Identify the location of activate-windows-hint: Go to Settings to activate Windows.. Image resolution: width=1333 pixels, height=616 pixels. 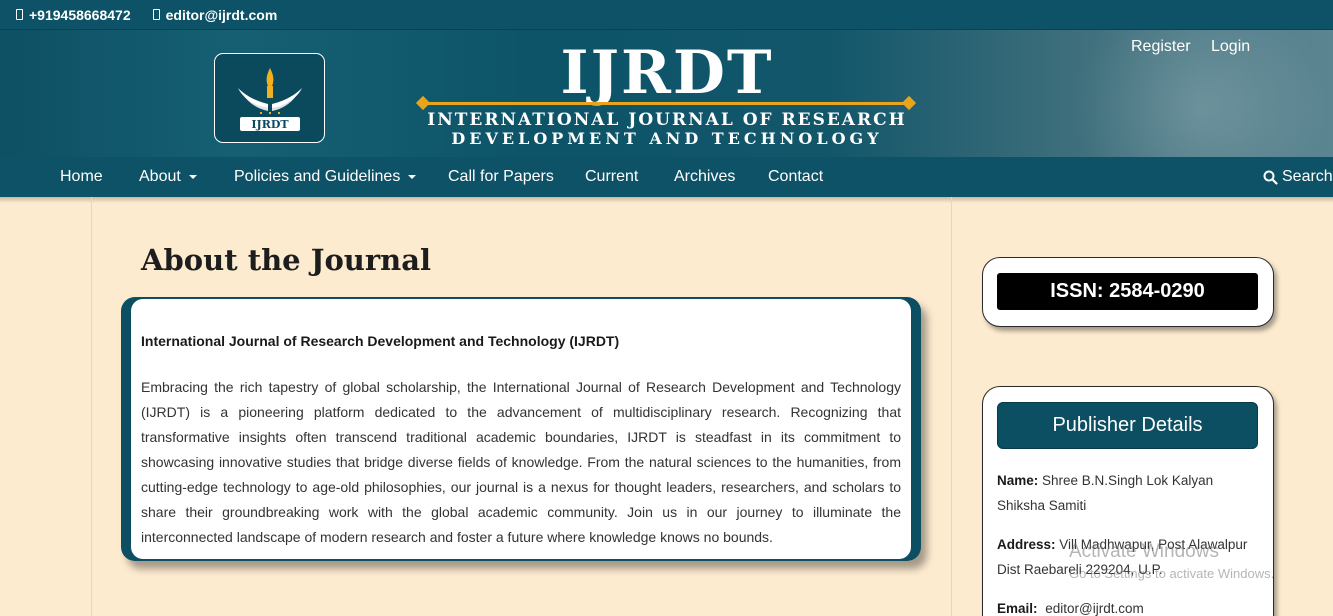
(1172, 573).